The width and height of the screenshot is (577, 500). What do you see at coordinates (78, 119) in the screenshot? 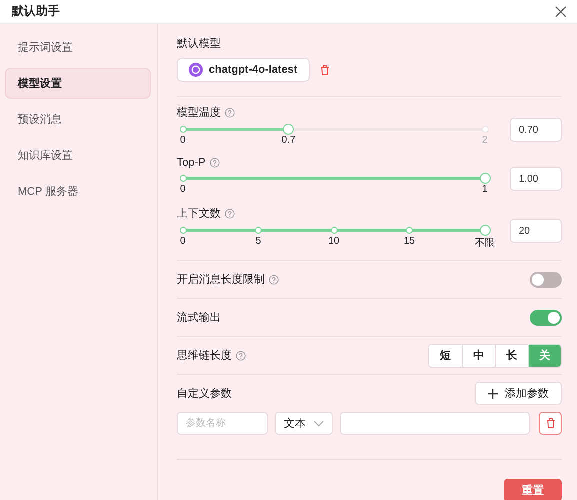
I see `sidebar-item: 预设消息` at bounding box center [78, 119].